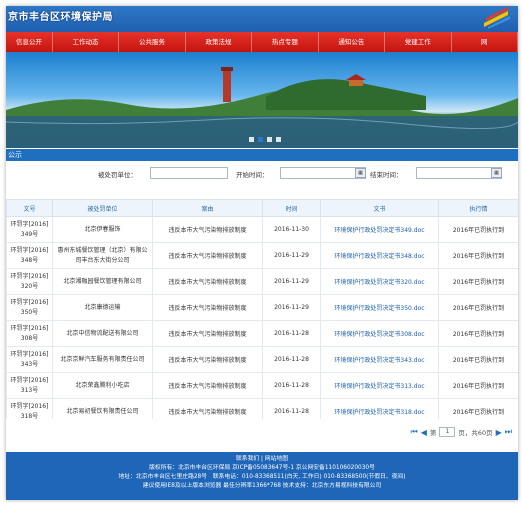 This screenshot has width=522, height=505. What do you see at coordinates (189, 173) in the screenshot?
I see `unit-input` at bounding box center [189, 173].